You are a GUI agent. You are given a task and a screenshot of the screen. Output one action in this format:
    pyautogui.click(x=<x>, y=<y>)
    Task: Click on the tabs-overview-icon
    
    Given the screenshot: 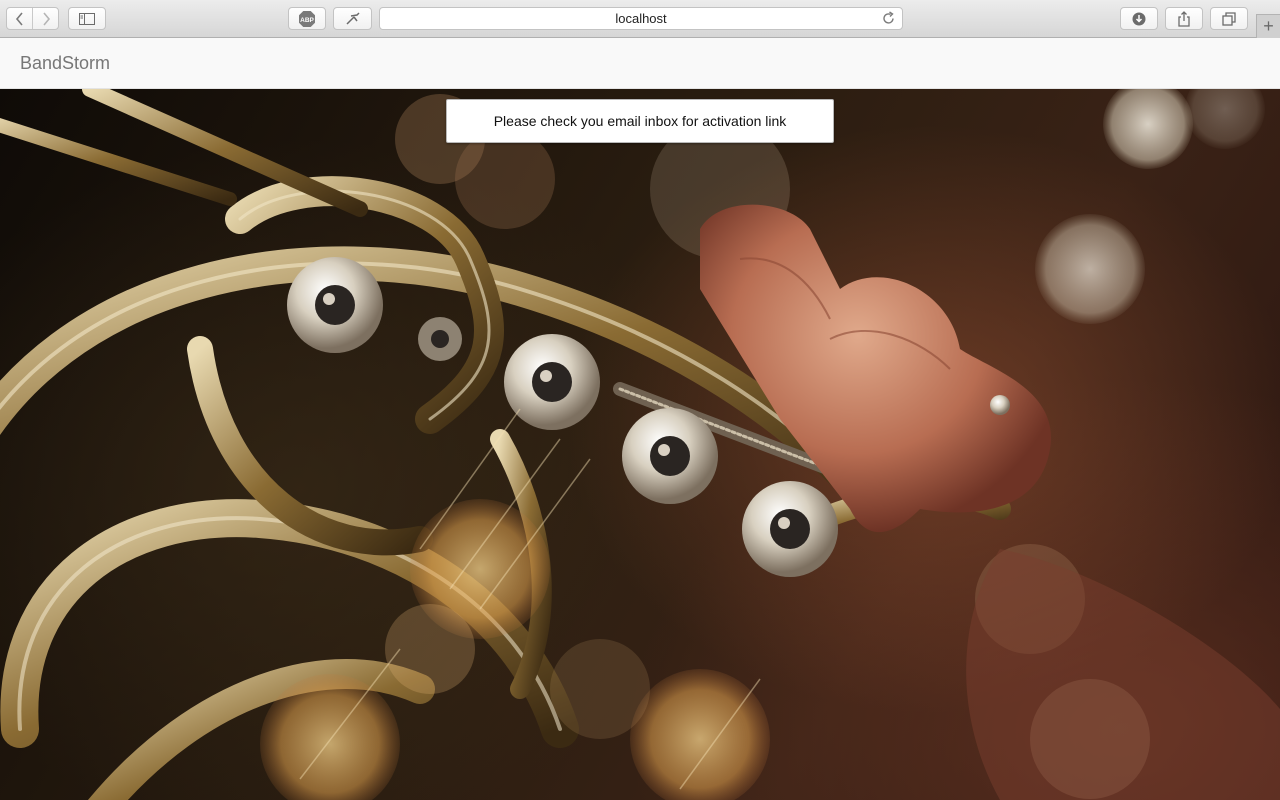 What is the action you would take?
    pyautogui.click(x=1229, y=18)
    